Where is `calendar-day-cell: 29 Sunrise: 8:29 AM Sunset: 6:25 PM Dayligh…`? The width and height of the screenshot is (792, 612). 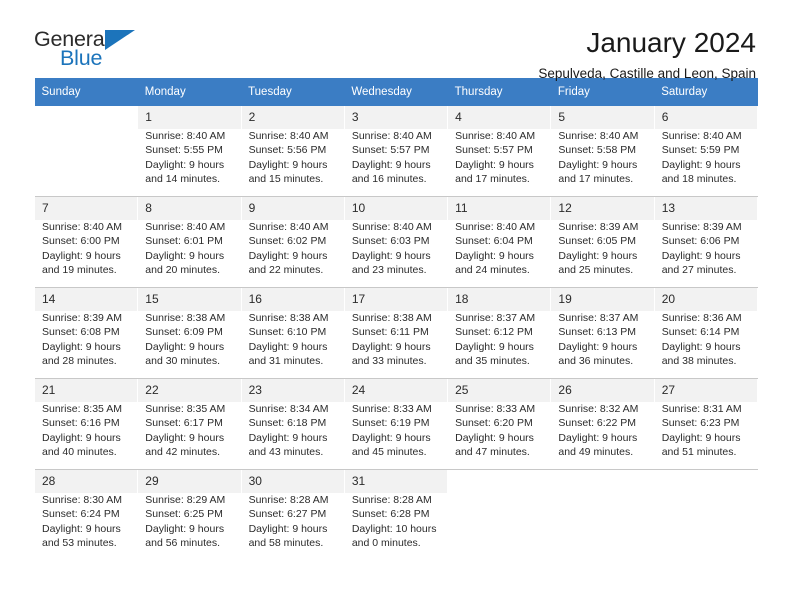
calendar-day-cell: 29 Sunrise: 8:29 AM Sunset: 6:25 PM Dayligh… is located at coordinates (189, 515).